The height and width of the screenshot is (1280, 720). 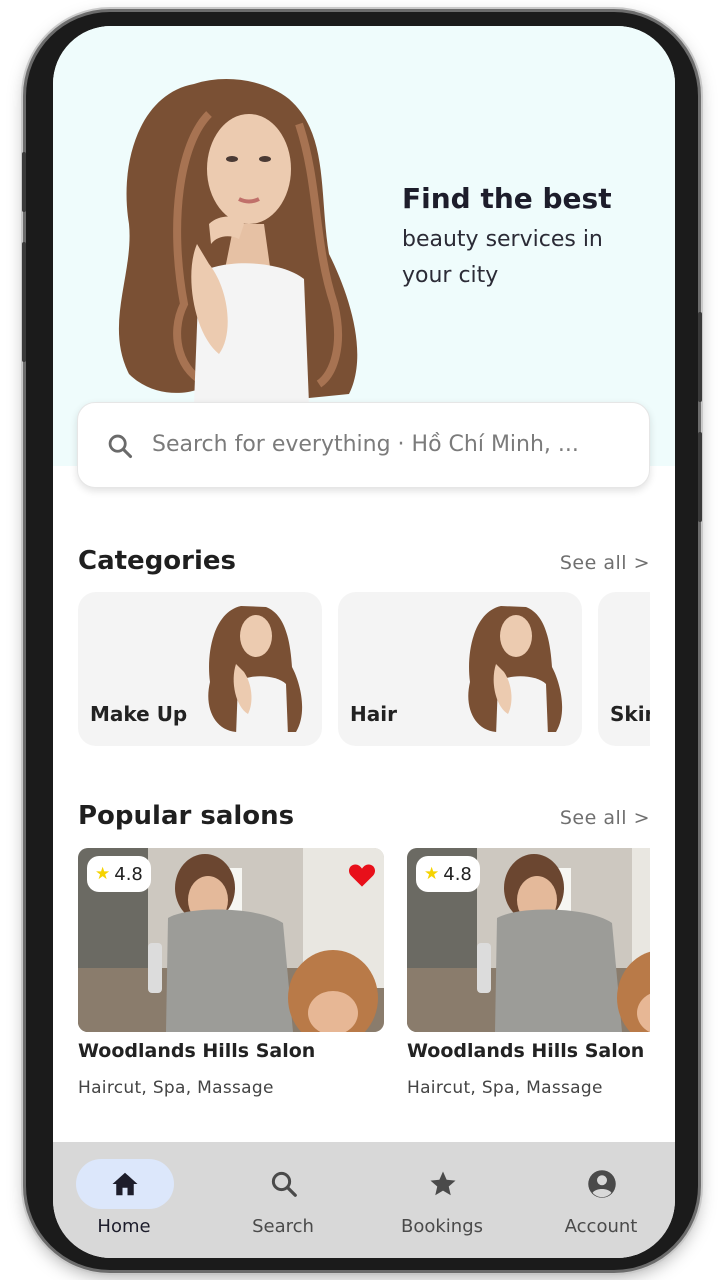 I want to click on popular-salons-see-all-link: See all >, so click(x=605, y=818).